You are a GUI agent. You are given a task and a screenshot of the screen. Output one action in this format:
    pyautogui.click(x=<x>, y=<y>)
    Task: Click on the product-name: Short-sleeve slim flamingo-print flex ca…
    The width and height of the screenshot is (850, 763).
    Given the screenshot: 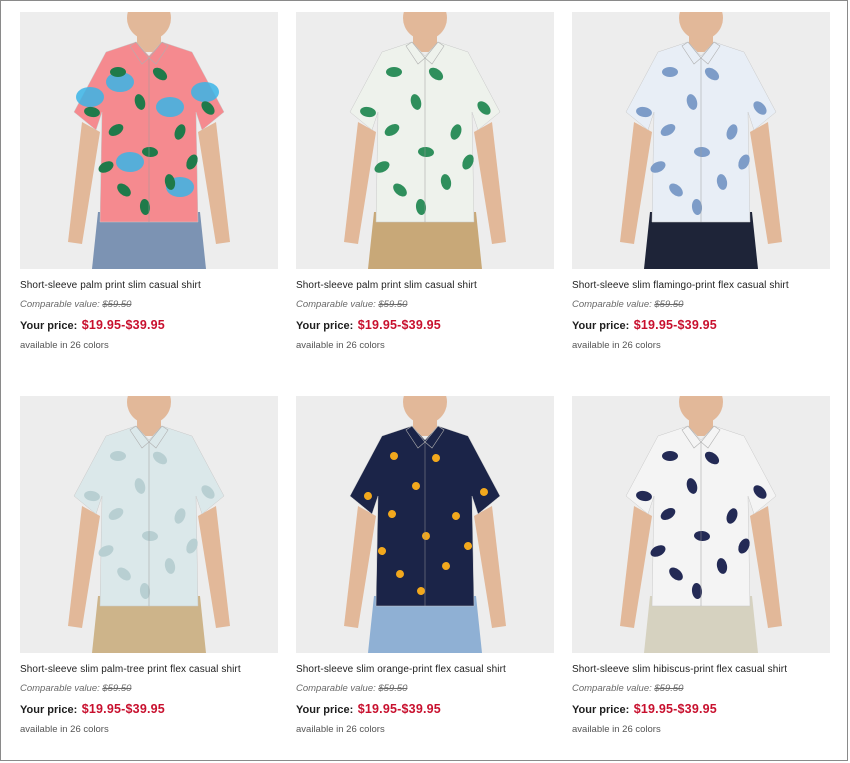 What is the action you would take?
    pyautogui.click(x=701, y=285)
    